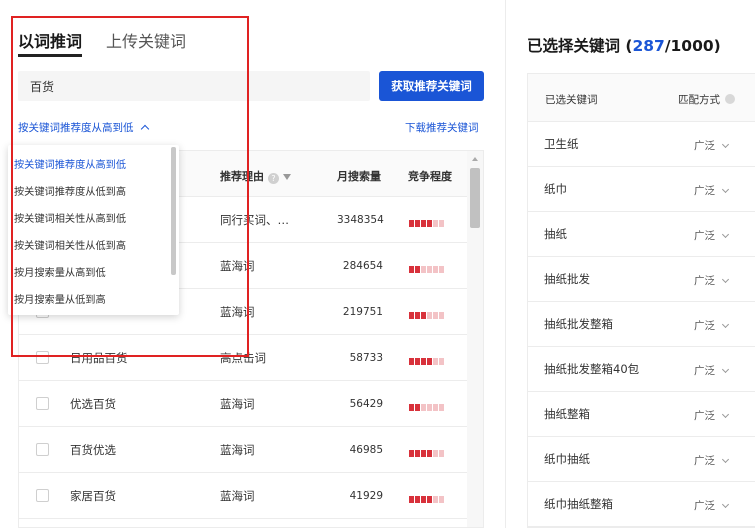  Describe the element at coordinates (146, 40) in the screenshot. I see `tab-upload-keywords: 上传关键词` at that location.